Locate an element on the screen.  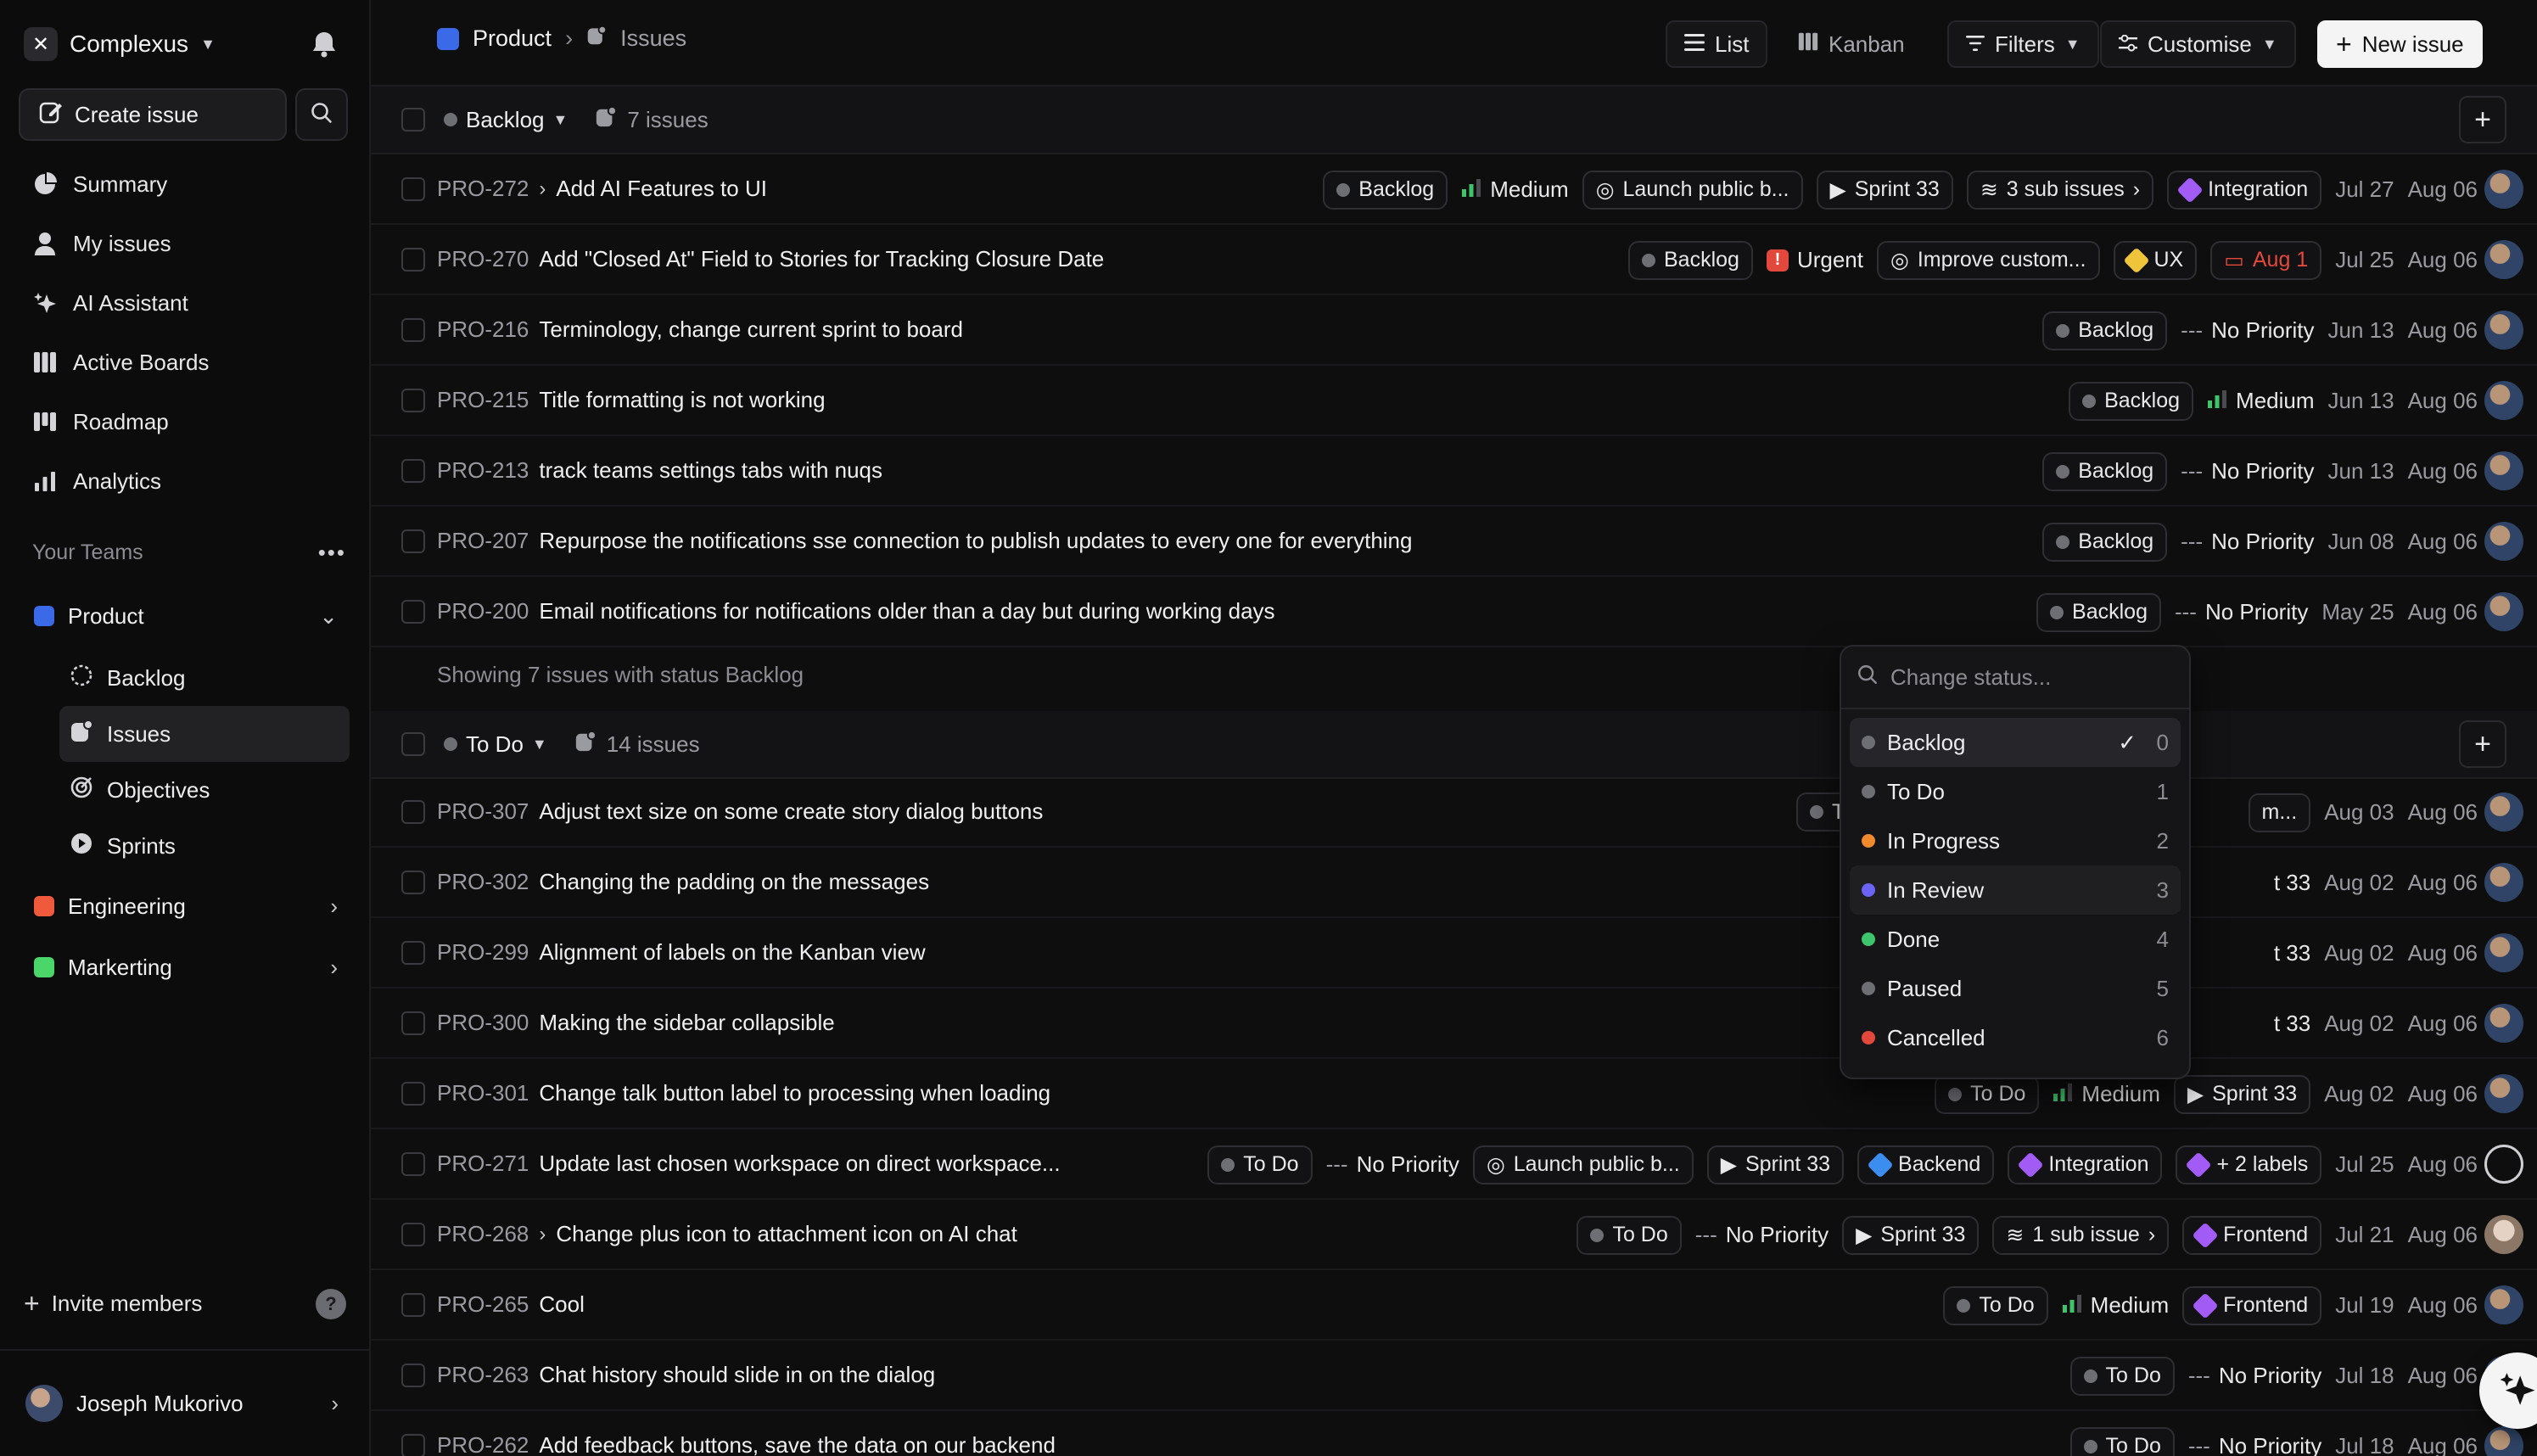
add-issue-button: + is located at coordinates (2482, 120).